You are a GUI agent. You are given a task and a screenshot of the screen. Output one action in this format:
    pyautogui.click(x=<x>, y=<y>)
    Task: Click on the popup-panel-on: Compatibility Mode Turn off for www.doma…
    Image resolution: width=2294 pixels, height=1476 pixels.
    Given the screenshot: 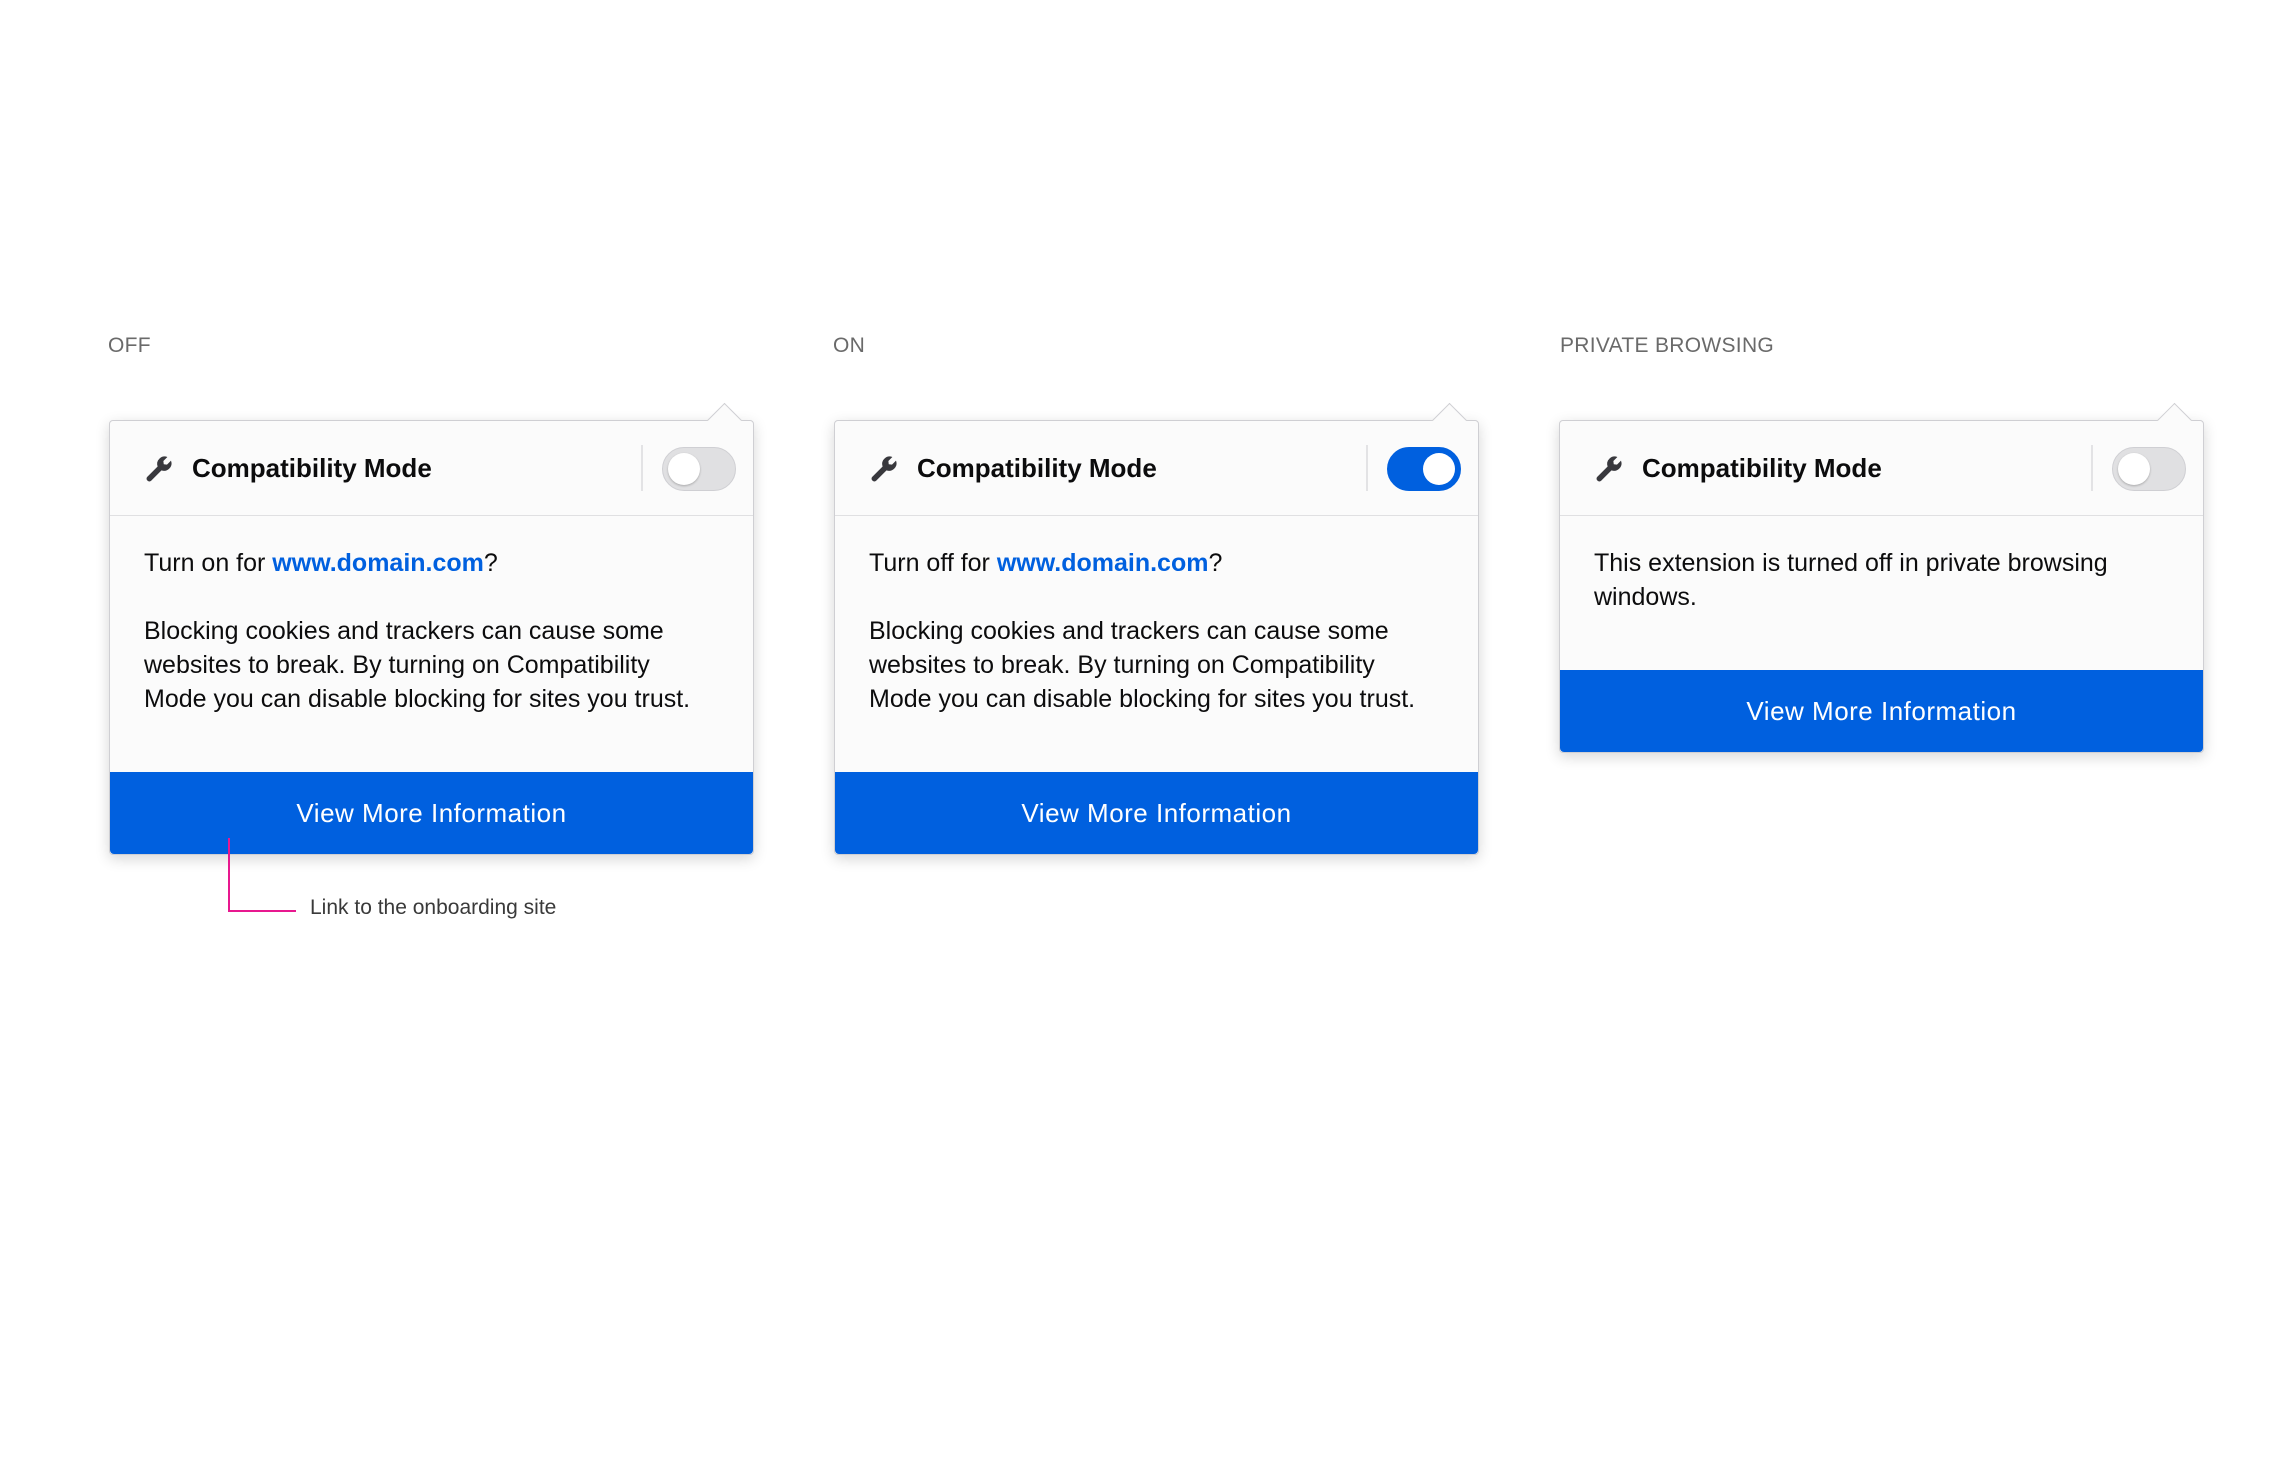 What is the action you would take?
    pyautogui.click(x=1156, y=628)
    